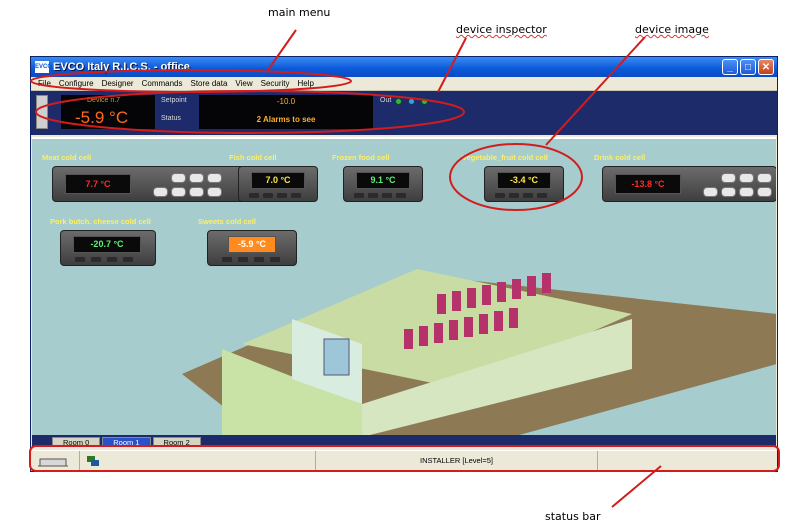  I want to click on controller-sweets-cold-cell: -5.9 °C, so click(252, 248).